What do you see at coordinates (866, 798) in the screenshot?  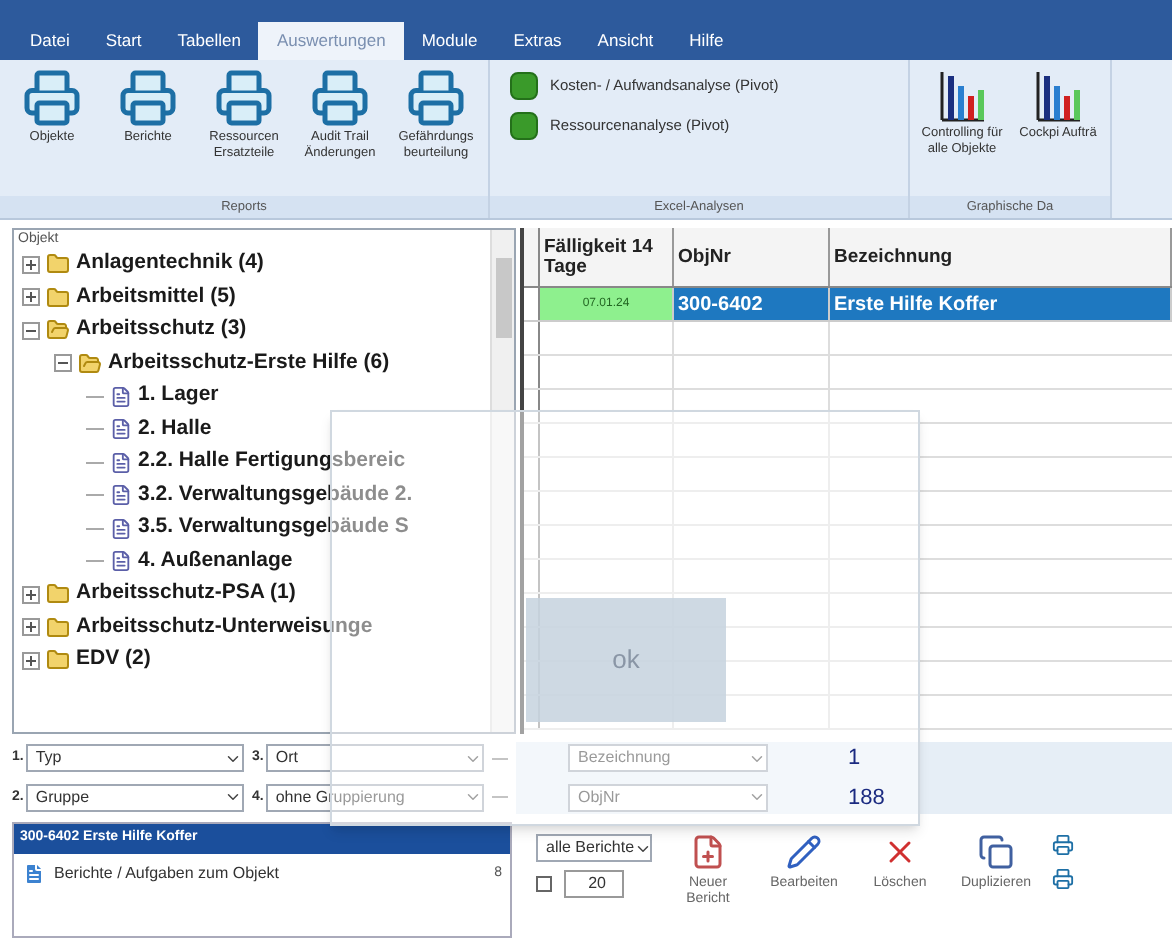 I see `record-count: 188` at bounding box center [866, 798].